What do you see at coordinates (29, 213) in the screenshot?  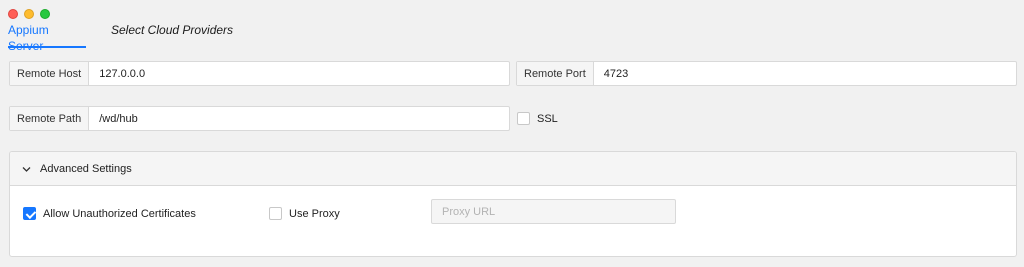 I see `allow-unauthorized-checkbox` at bounding box center [29, 213].